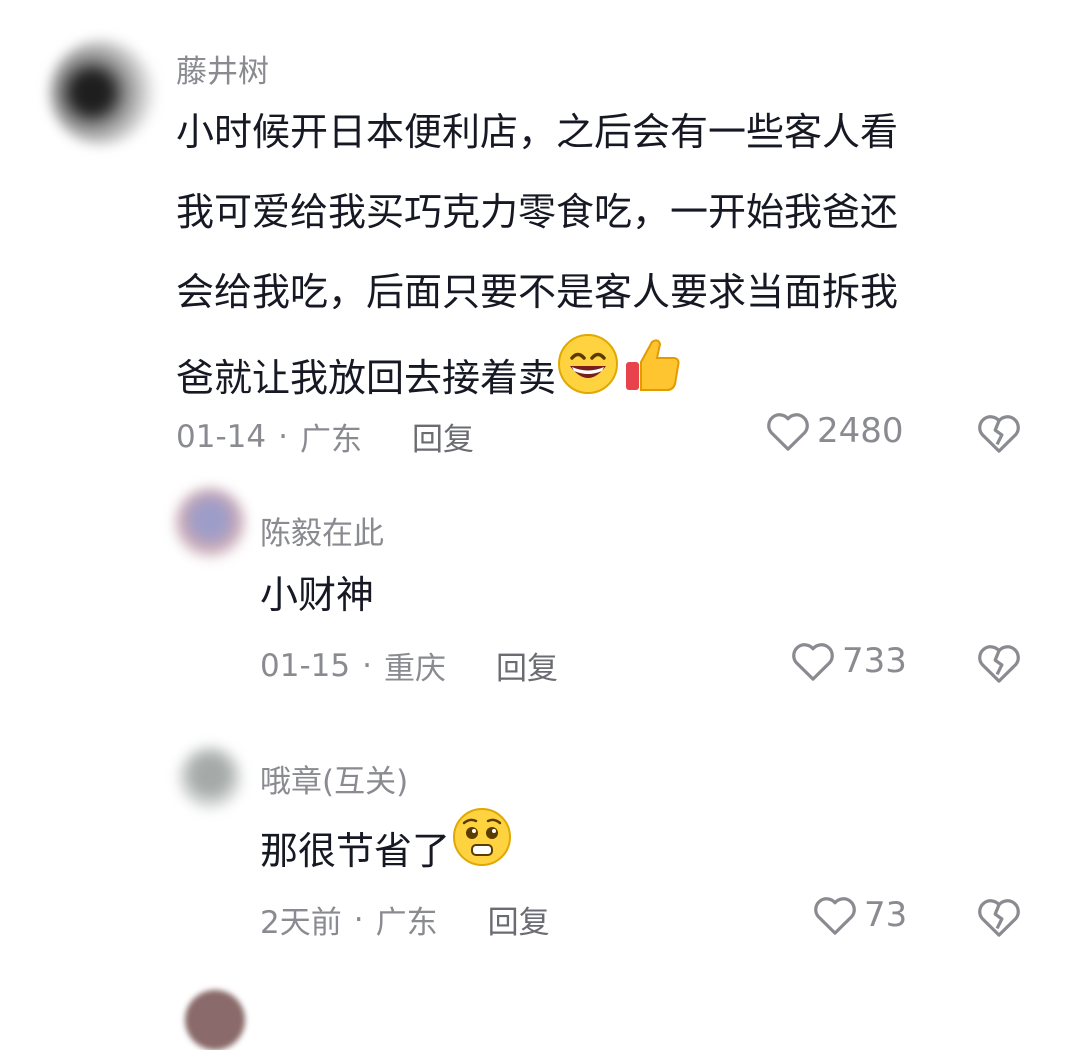 This screenshot has height=1050, width=1080. Describe the element at coordinates (222, 68) in the screenshot. I see `comment-username: 藤井树` at that location.